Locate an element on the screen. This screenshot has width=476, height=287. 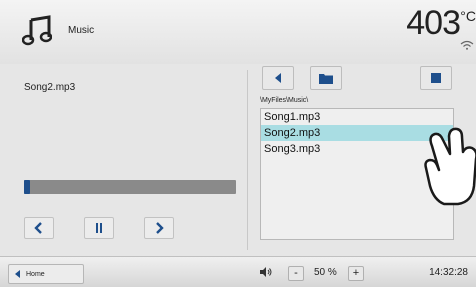
chevron-right-icon is located at coordinates (160, 228).